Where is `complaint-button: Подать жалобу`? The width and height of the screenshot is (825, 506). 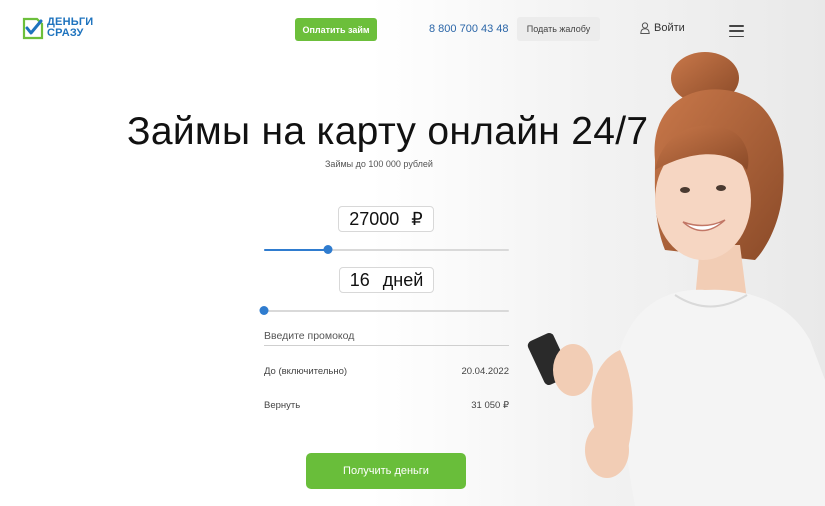
complaint-button: Подать жалобу is located at coordinates (558, 29).